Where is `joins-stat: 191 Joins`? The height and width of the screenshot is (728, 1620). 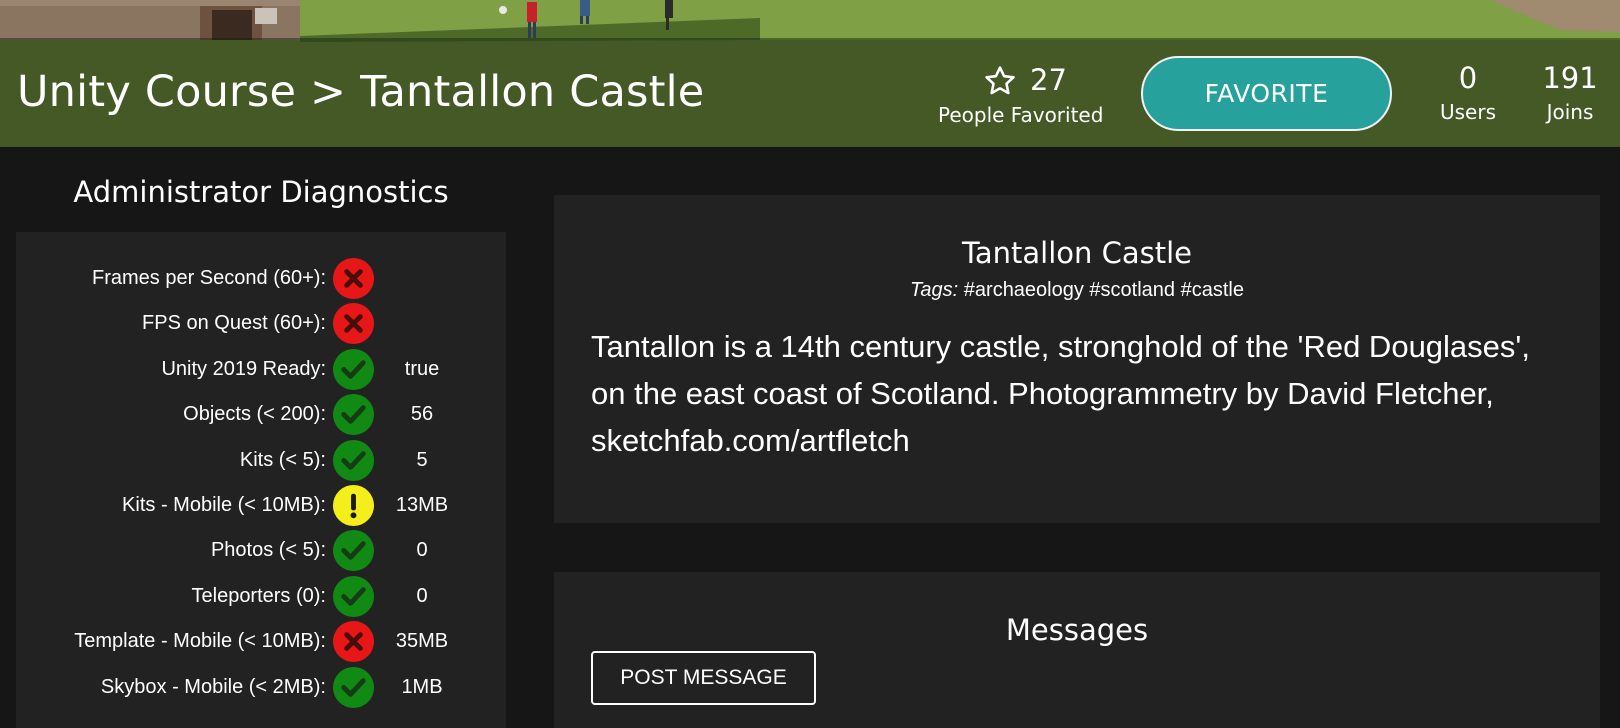
joins-stat: 191 Joins is located at coordinates (1570, 92).